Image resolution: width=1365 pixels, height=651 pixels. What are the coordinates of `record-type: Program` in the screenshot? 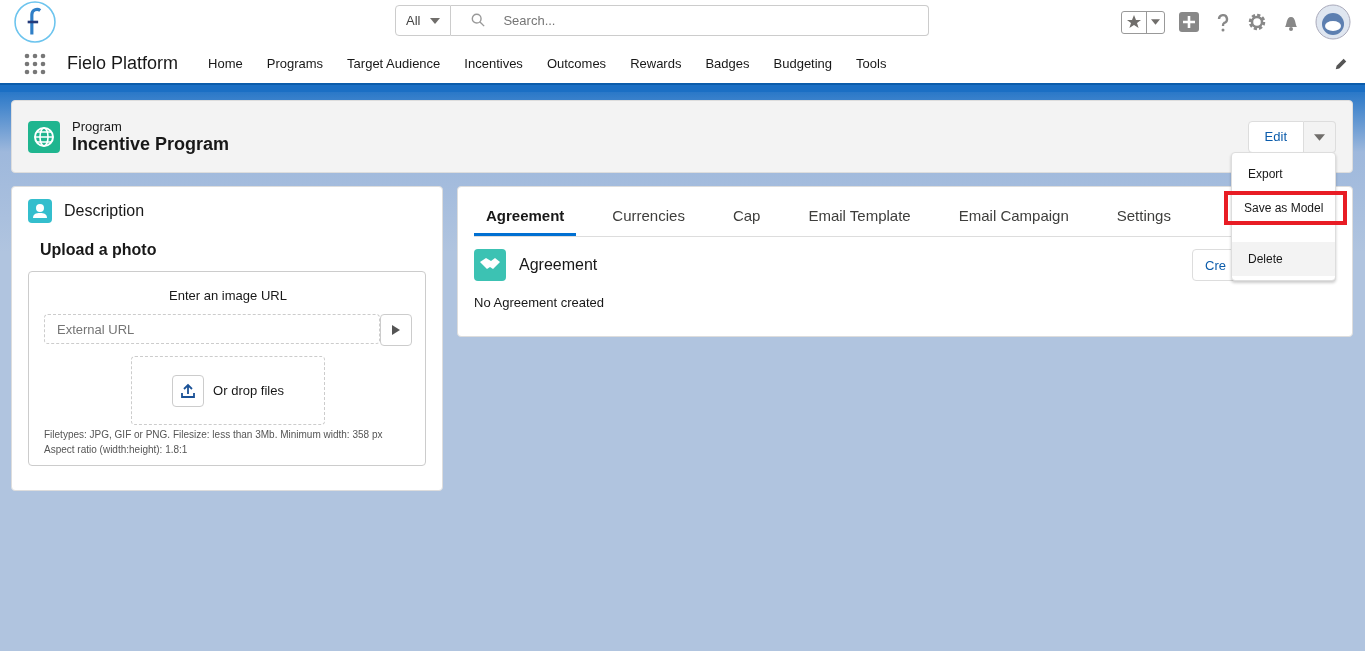 It's located at (97, 126).